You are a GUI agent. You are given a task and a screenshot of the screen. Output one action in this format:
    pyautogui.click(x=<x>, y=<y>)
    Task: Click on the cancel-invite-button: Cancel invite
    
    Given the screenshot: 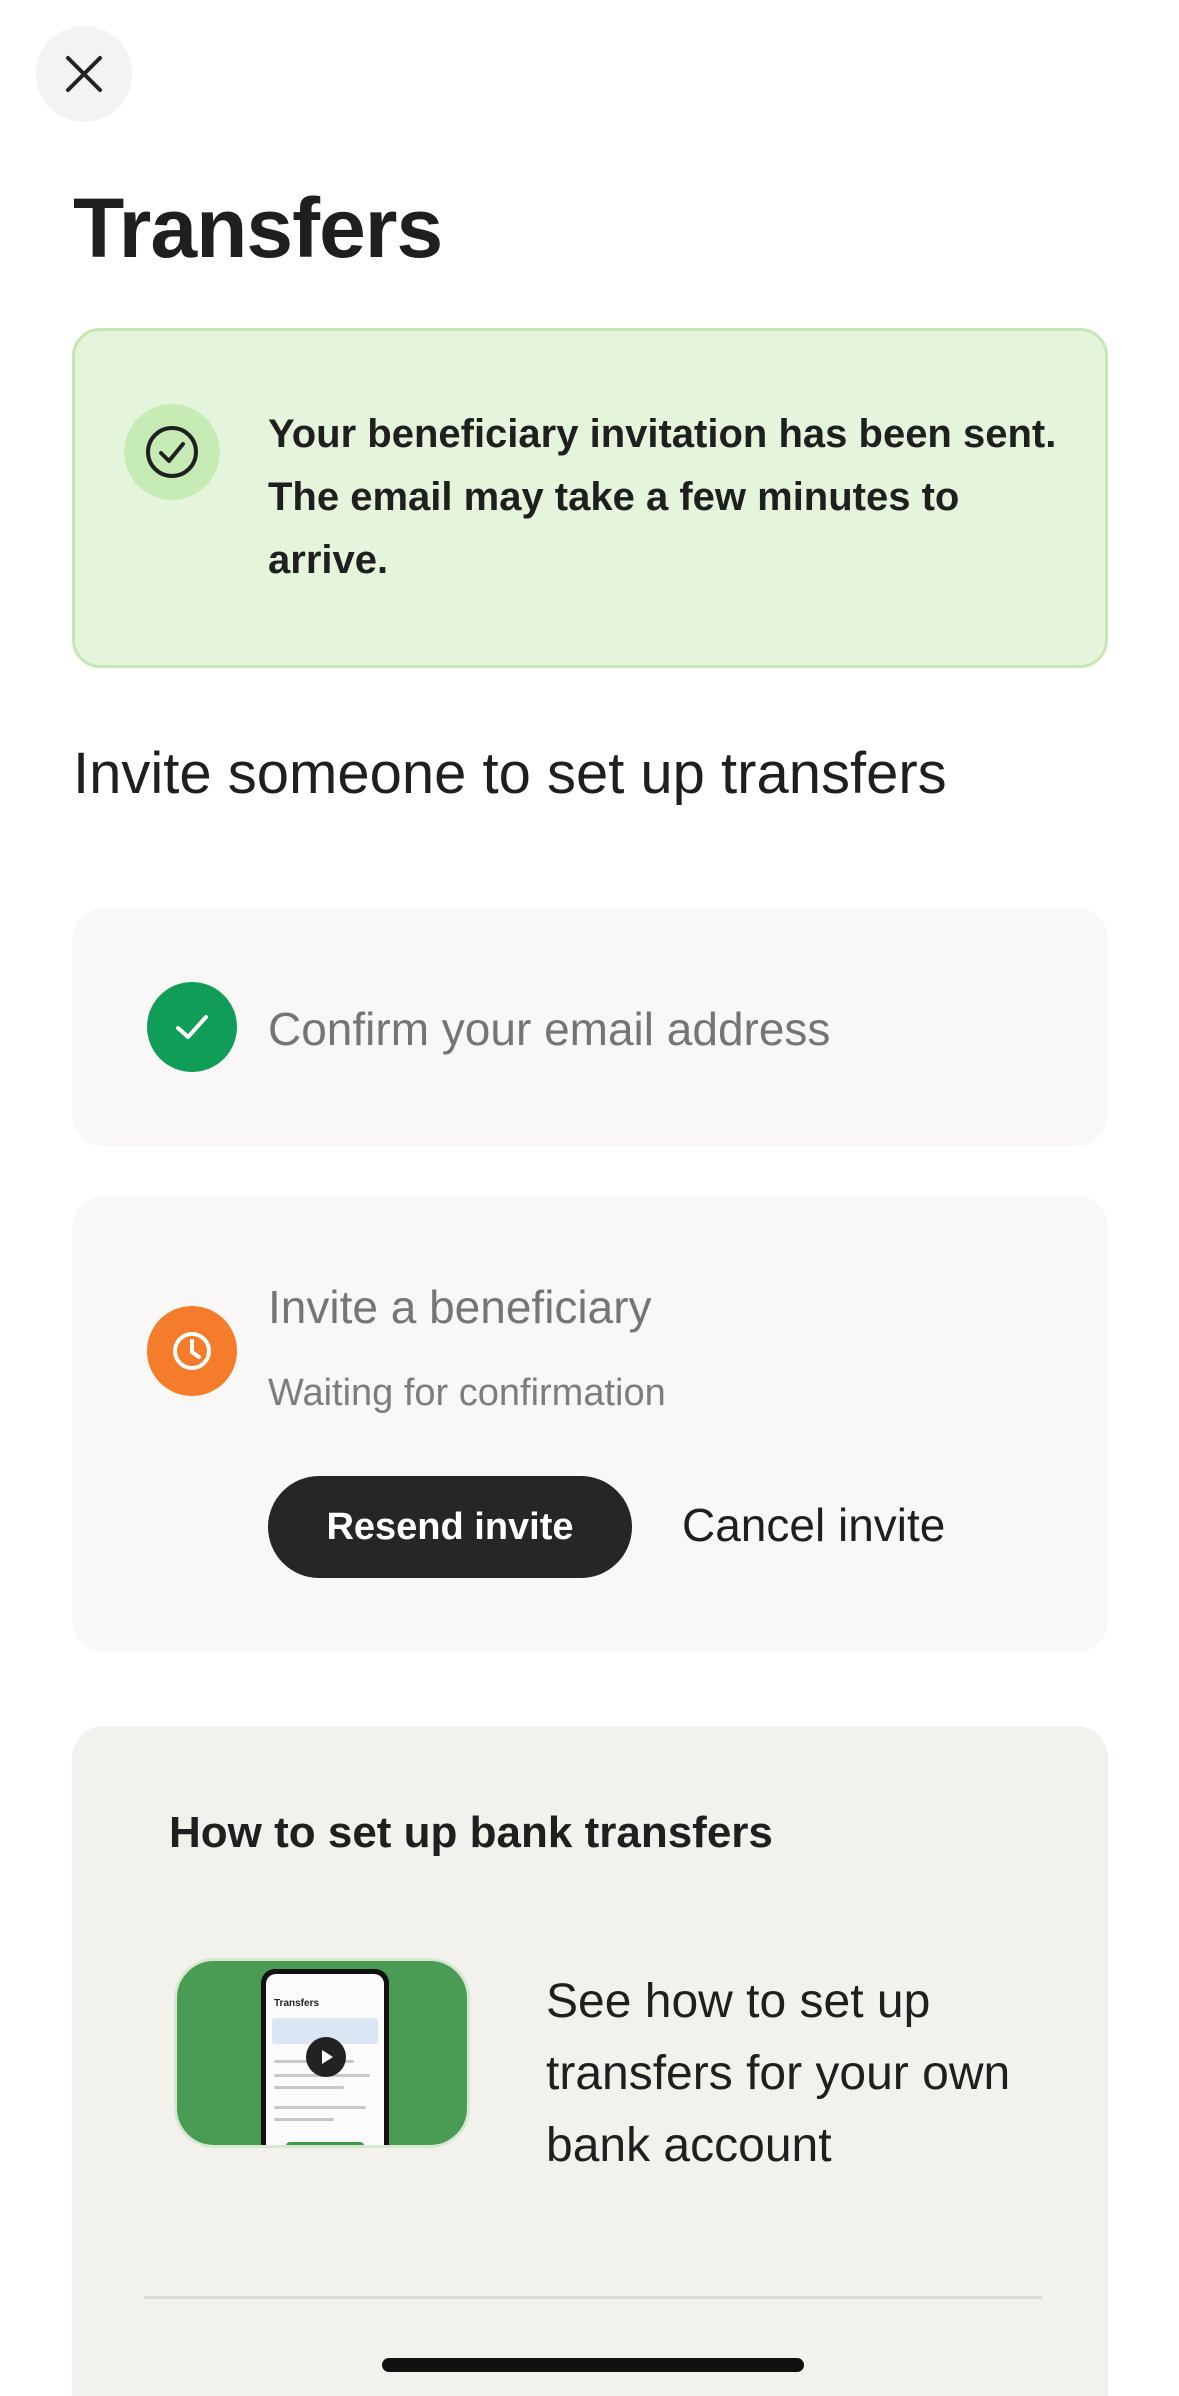 What is the action you would take?
    pyautogui.click(x=813, y=1525)
    